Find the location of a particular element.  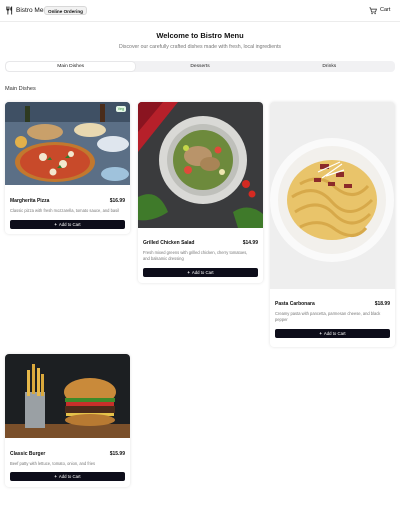

page-title: Welcome to Bistro Menu is located at coordinates (200, 35).